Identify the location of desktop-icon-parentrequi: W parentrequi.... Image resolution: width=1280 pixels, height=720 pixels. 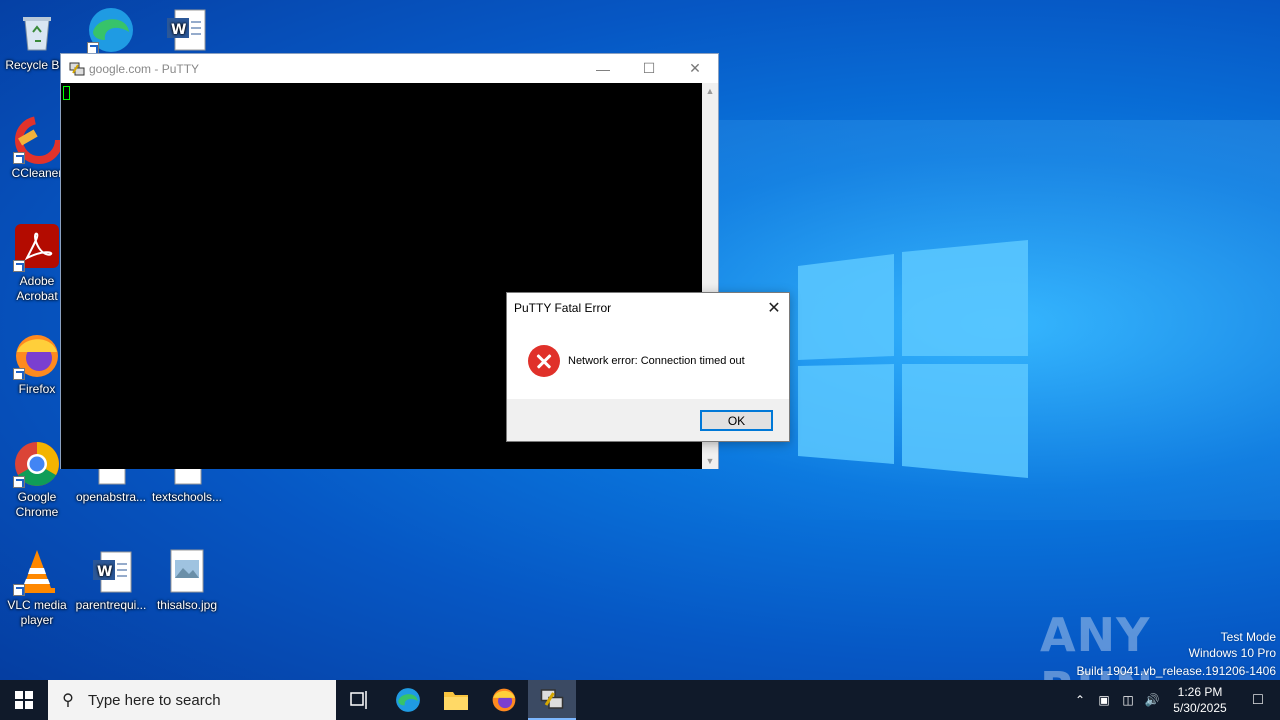
(111, 580).